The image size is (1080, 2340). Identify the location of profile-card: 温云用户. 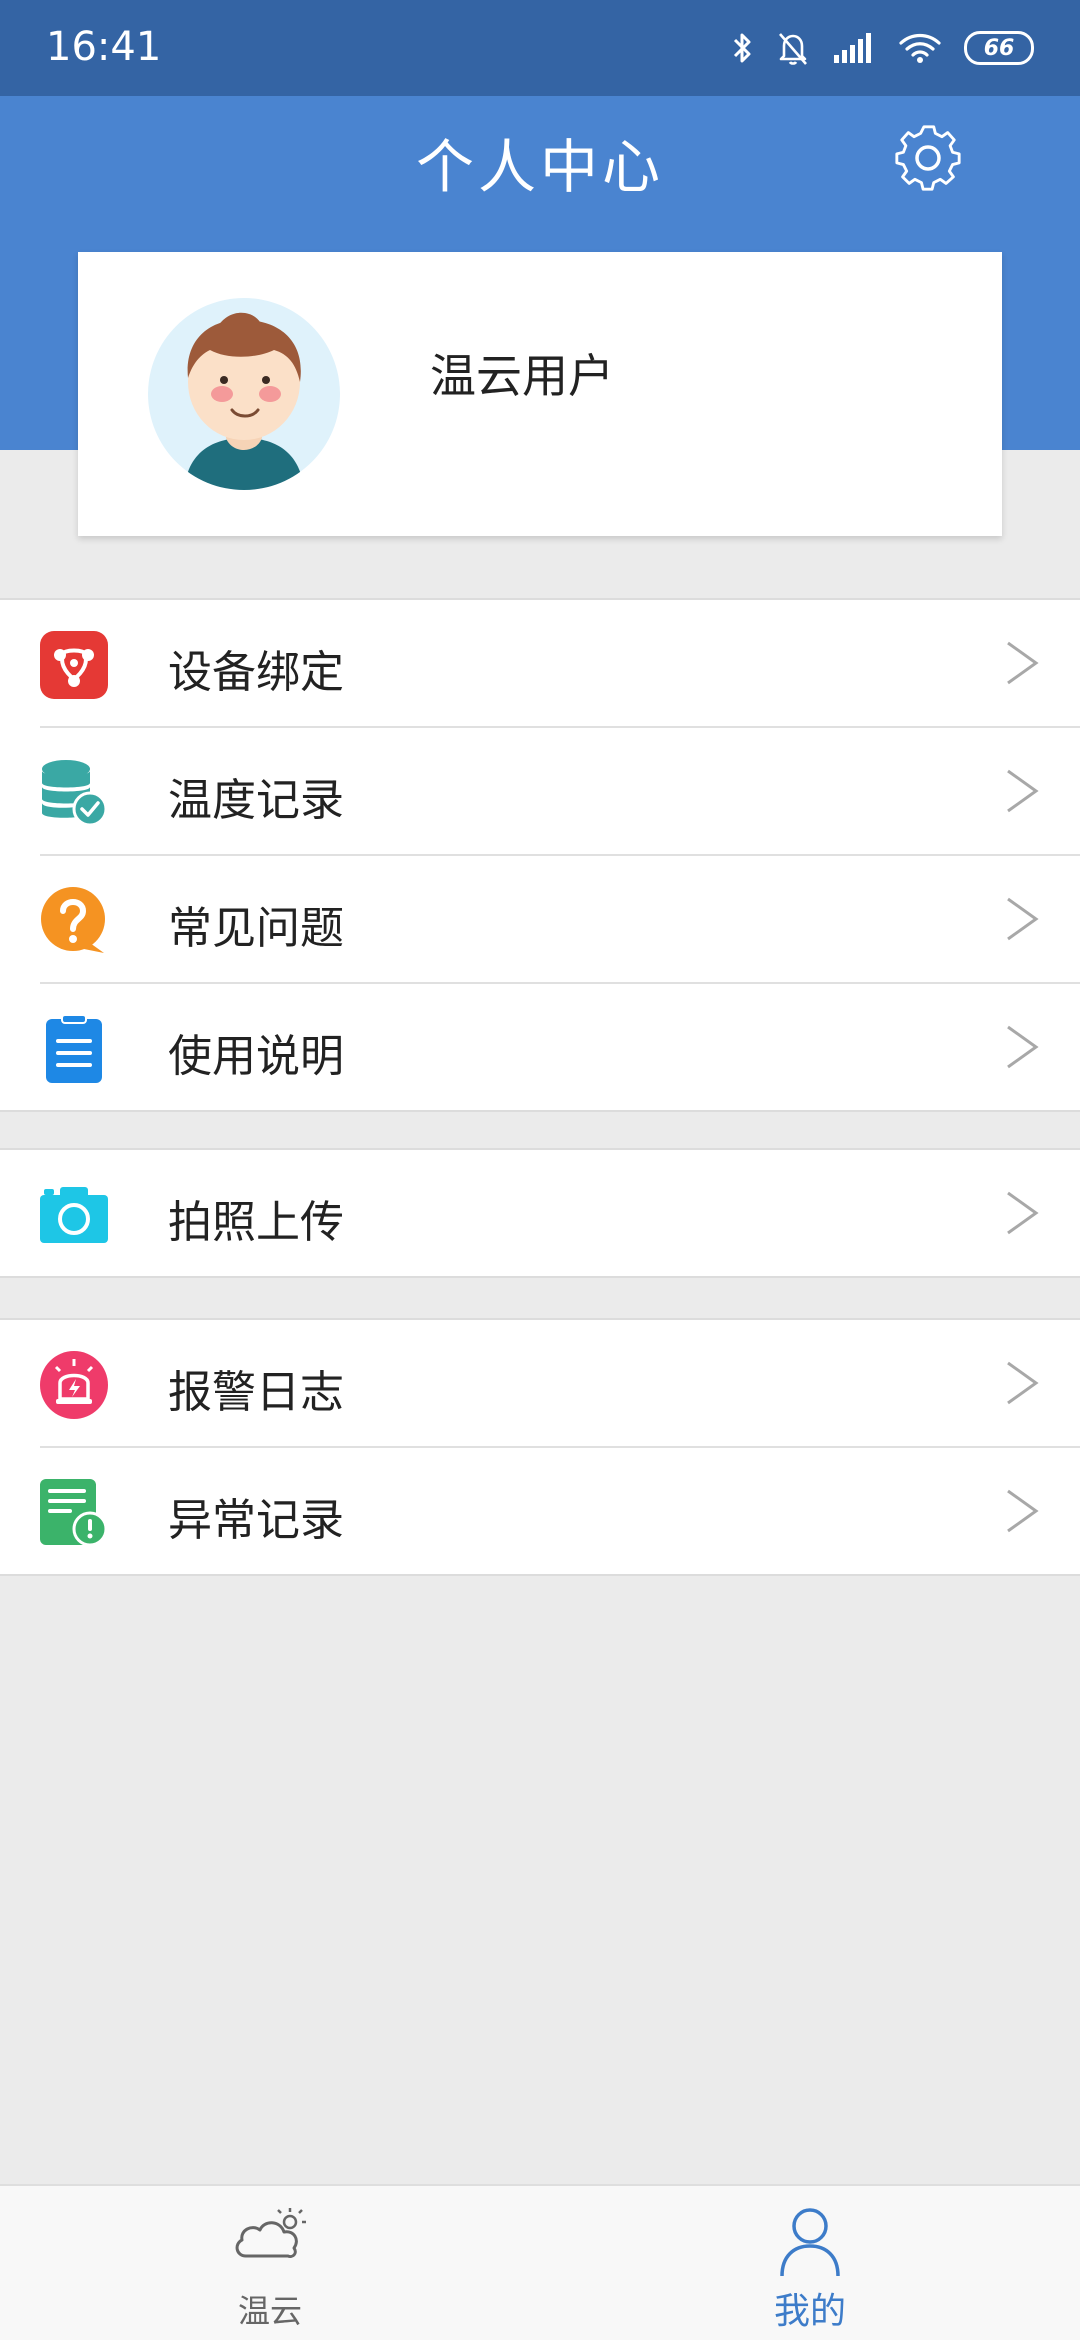
(540, 394).